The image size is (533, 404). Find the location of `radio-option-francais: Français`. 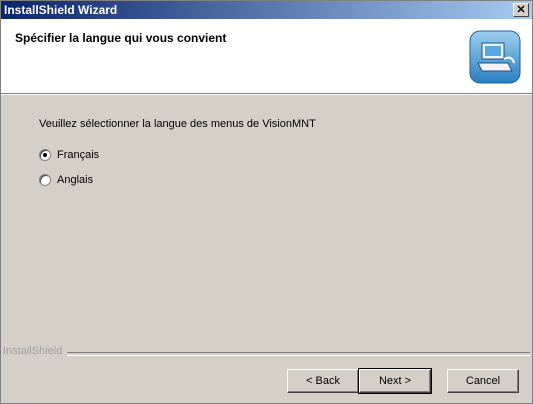

radio-option-francais: Français is located at coordinates (69, 155).